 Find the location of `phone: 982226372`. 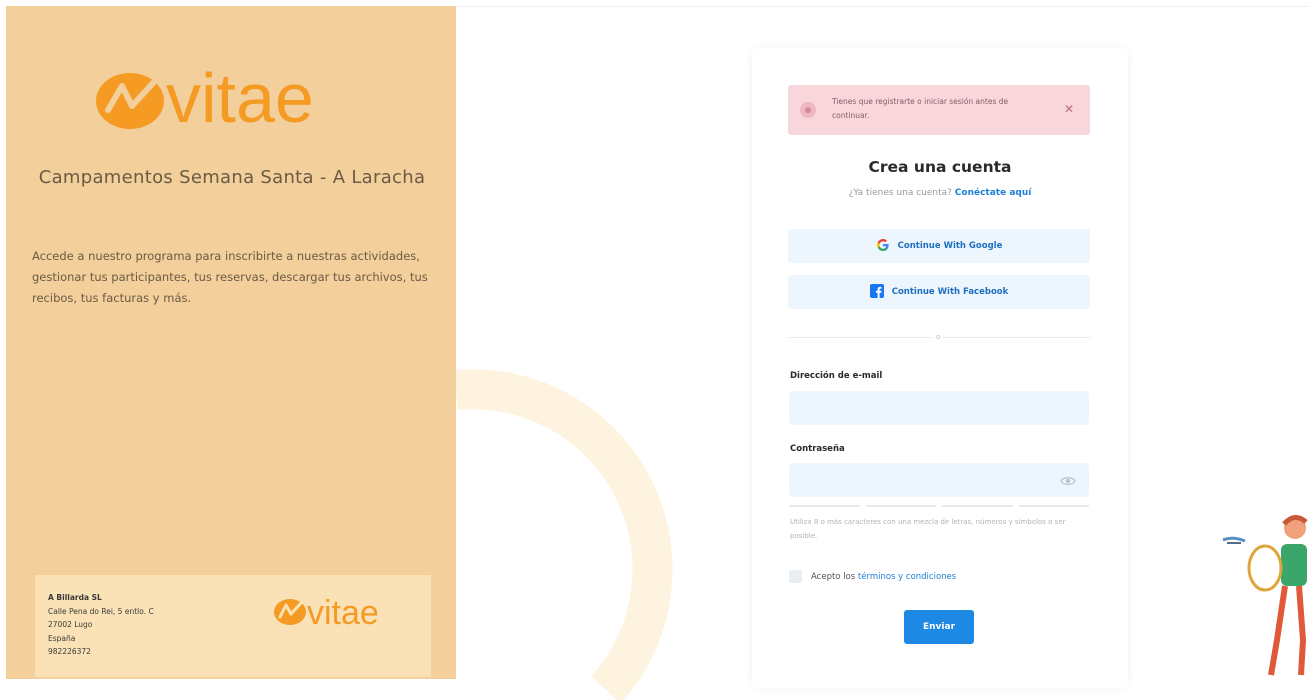

phone: 982226372 is located at coordinates (69, 652).